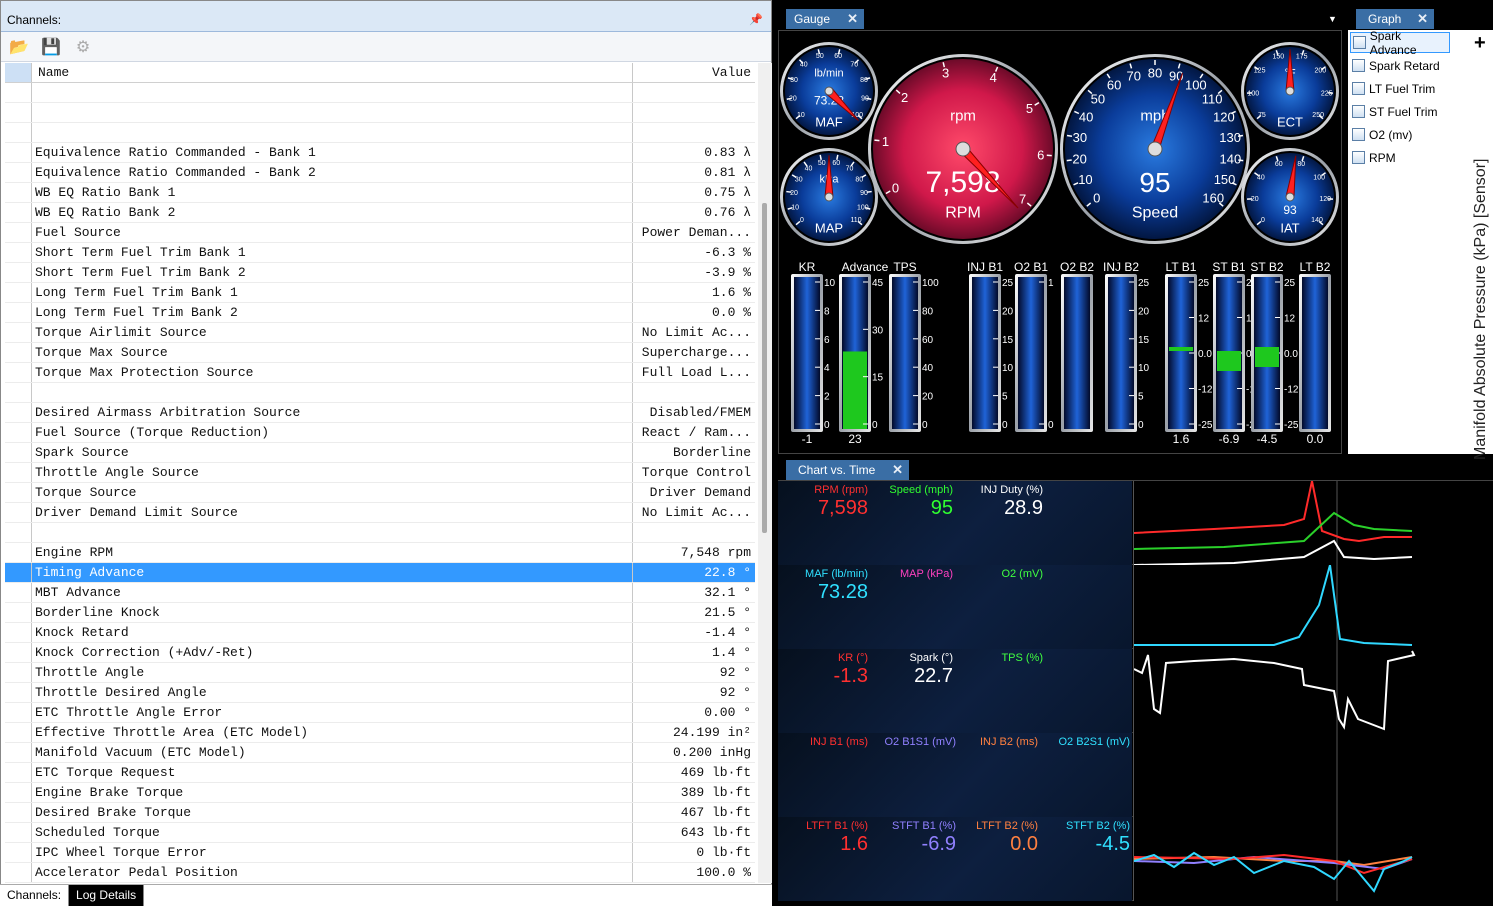  What do you see at coordinates (1400, 88) in the screenshot?
I see `graph-item: LT Fuel Trim` at bounding box center [1400, 88].